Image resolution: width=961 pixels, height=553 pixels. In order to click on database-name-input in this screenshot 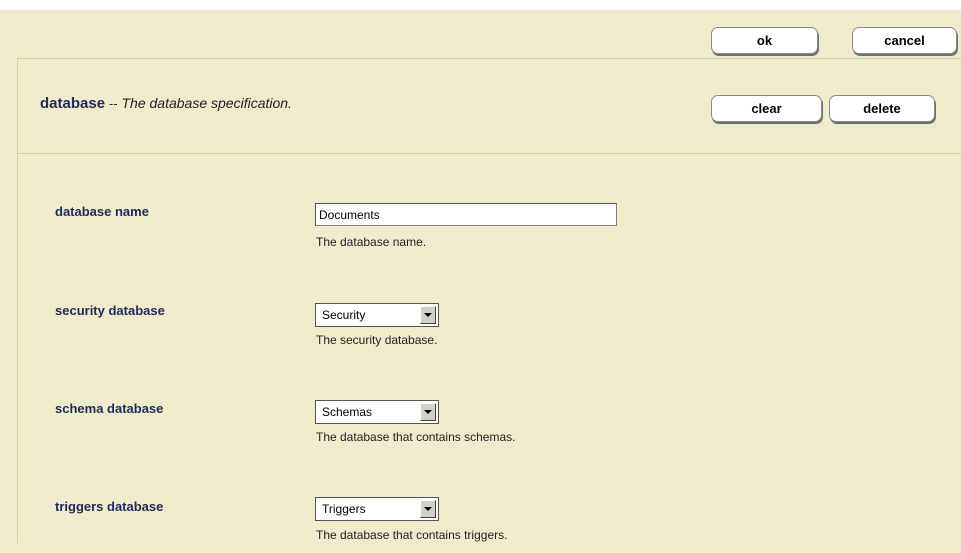, I will do `click(466, 214)`.